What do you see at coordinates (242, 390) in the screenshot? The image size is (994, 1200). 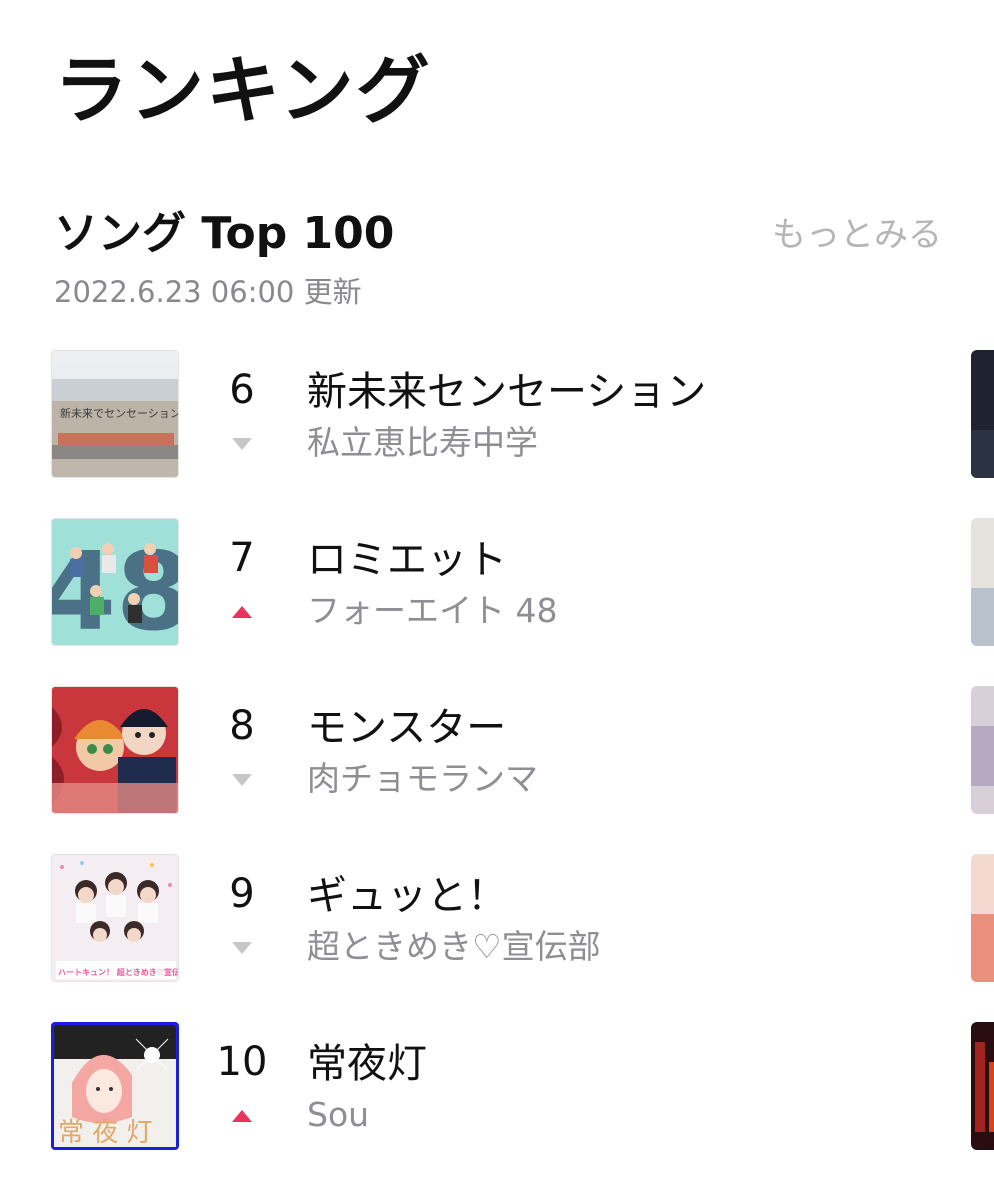 I see `rank-number: 6` at bounding box center [242, 390].